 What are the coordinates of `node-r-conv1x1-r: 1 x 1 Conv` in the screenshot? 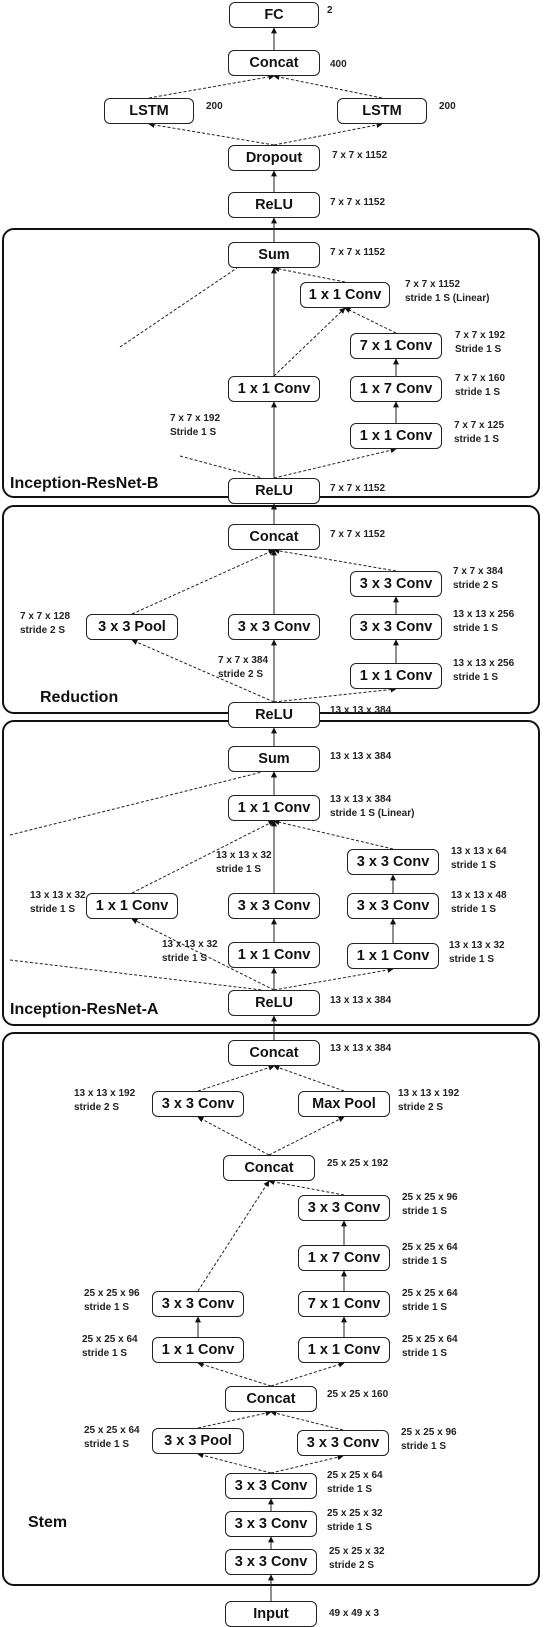 It's located at (396, 676).